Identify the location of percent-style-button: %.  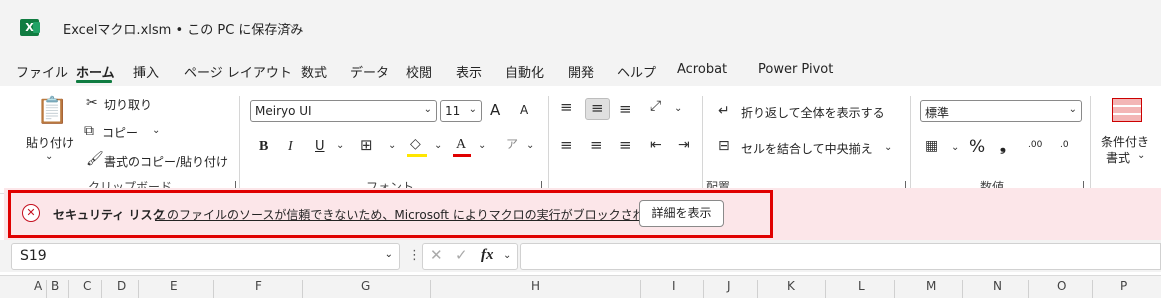
(977, 147).